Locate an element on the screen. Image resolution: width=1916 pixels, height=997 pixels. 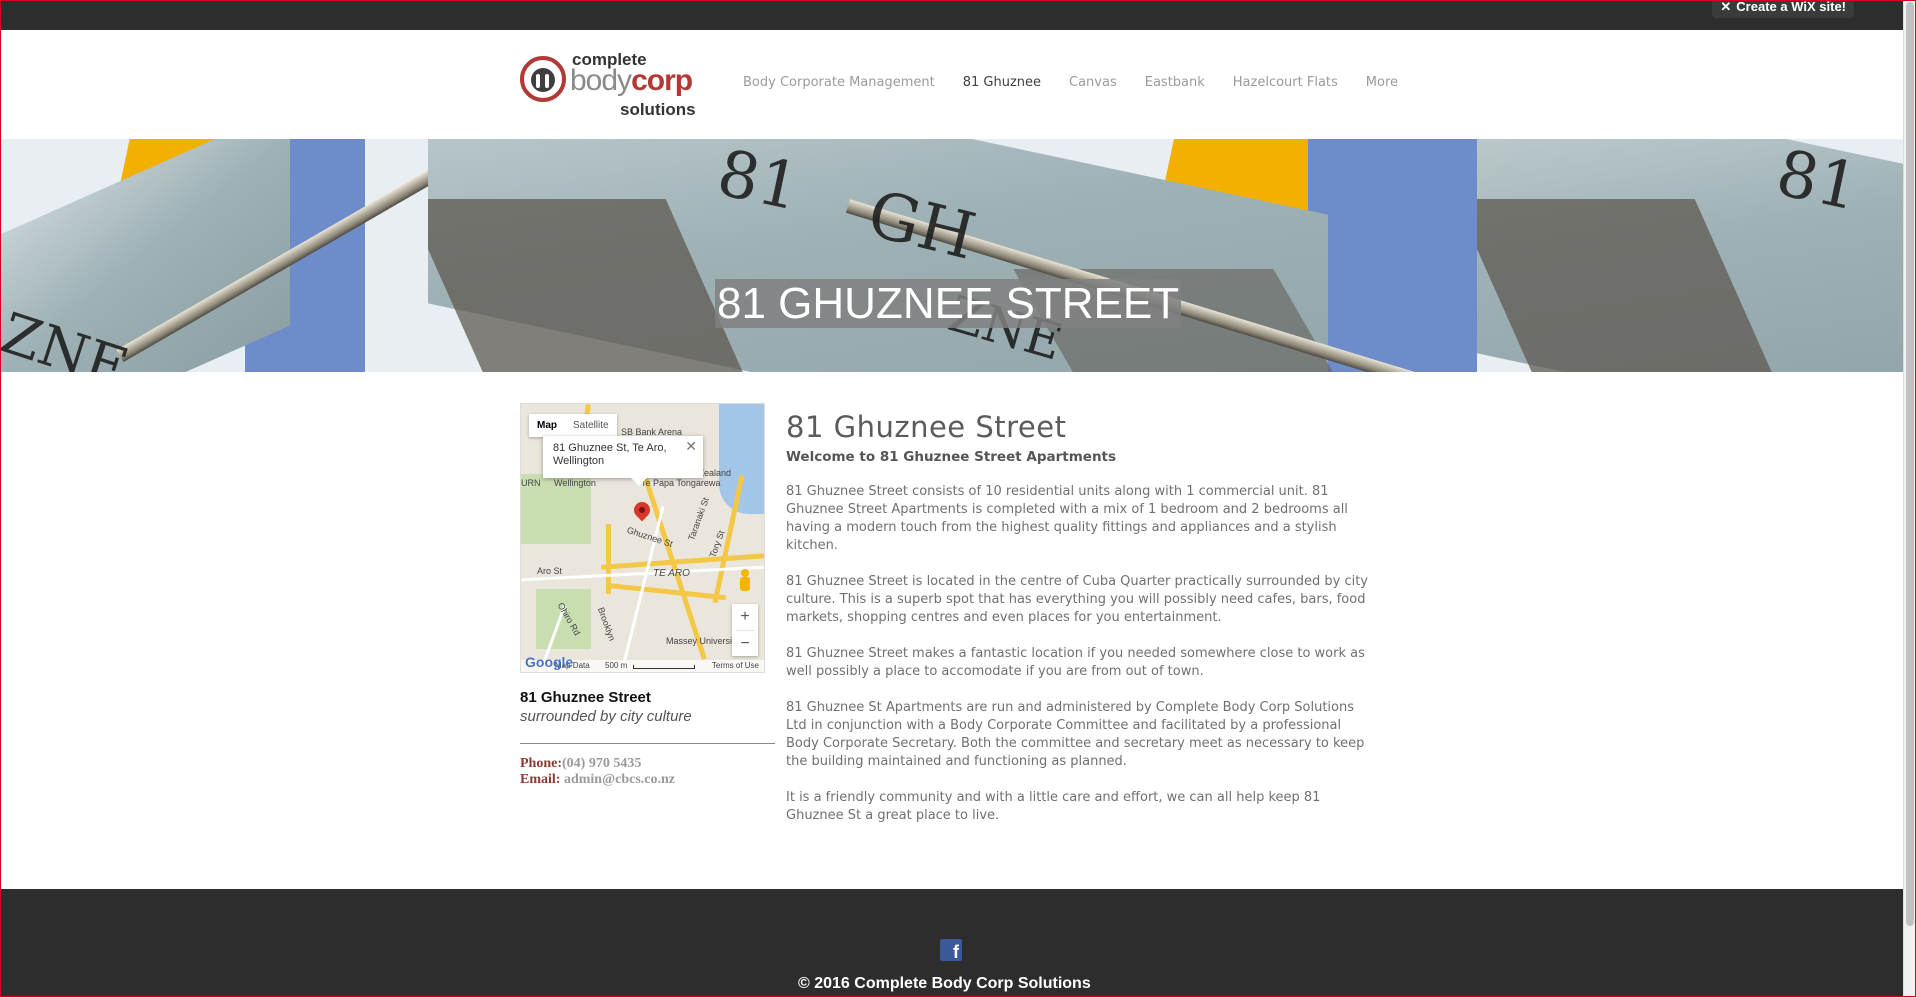
zoom-in-button: + is located at coordinates (745, 617).